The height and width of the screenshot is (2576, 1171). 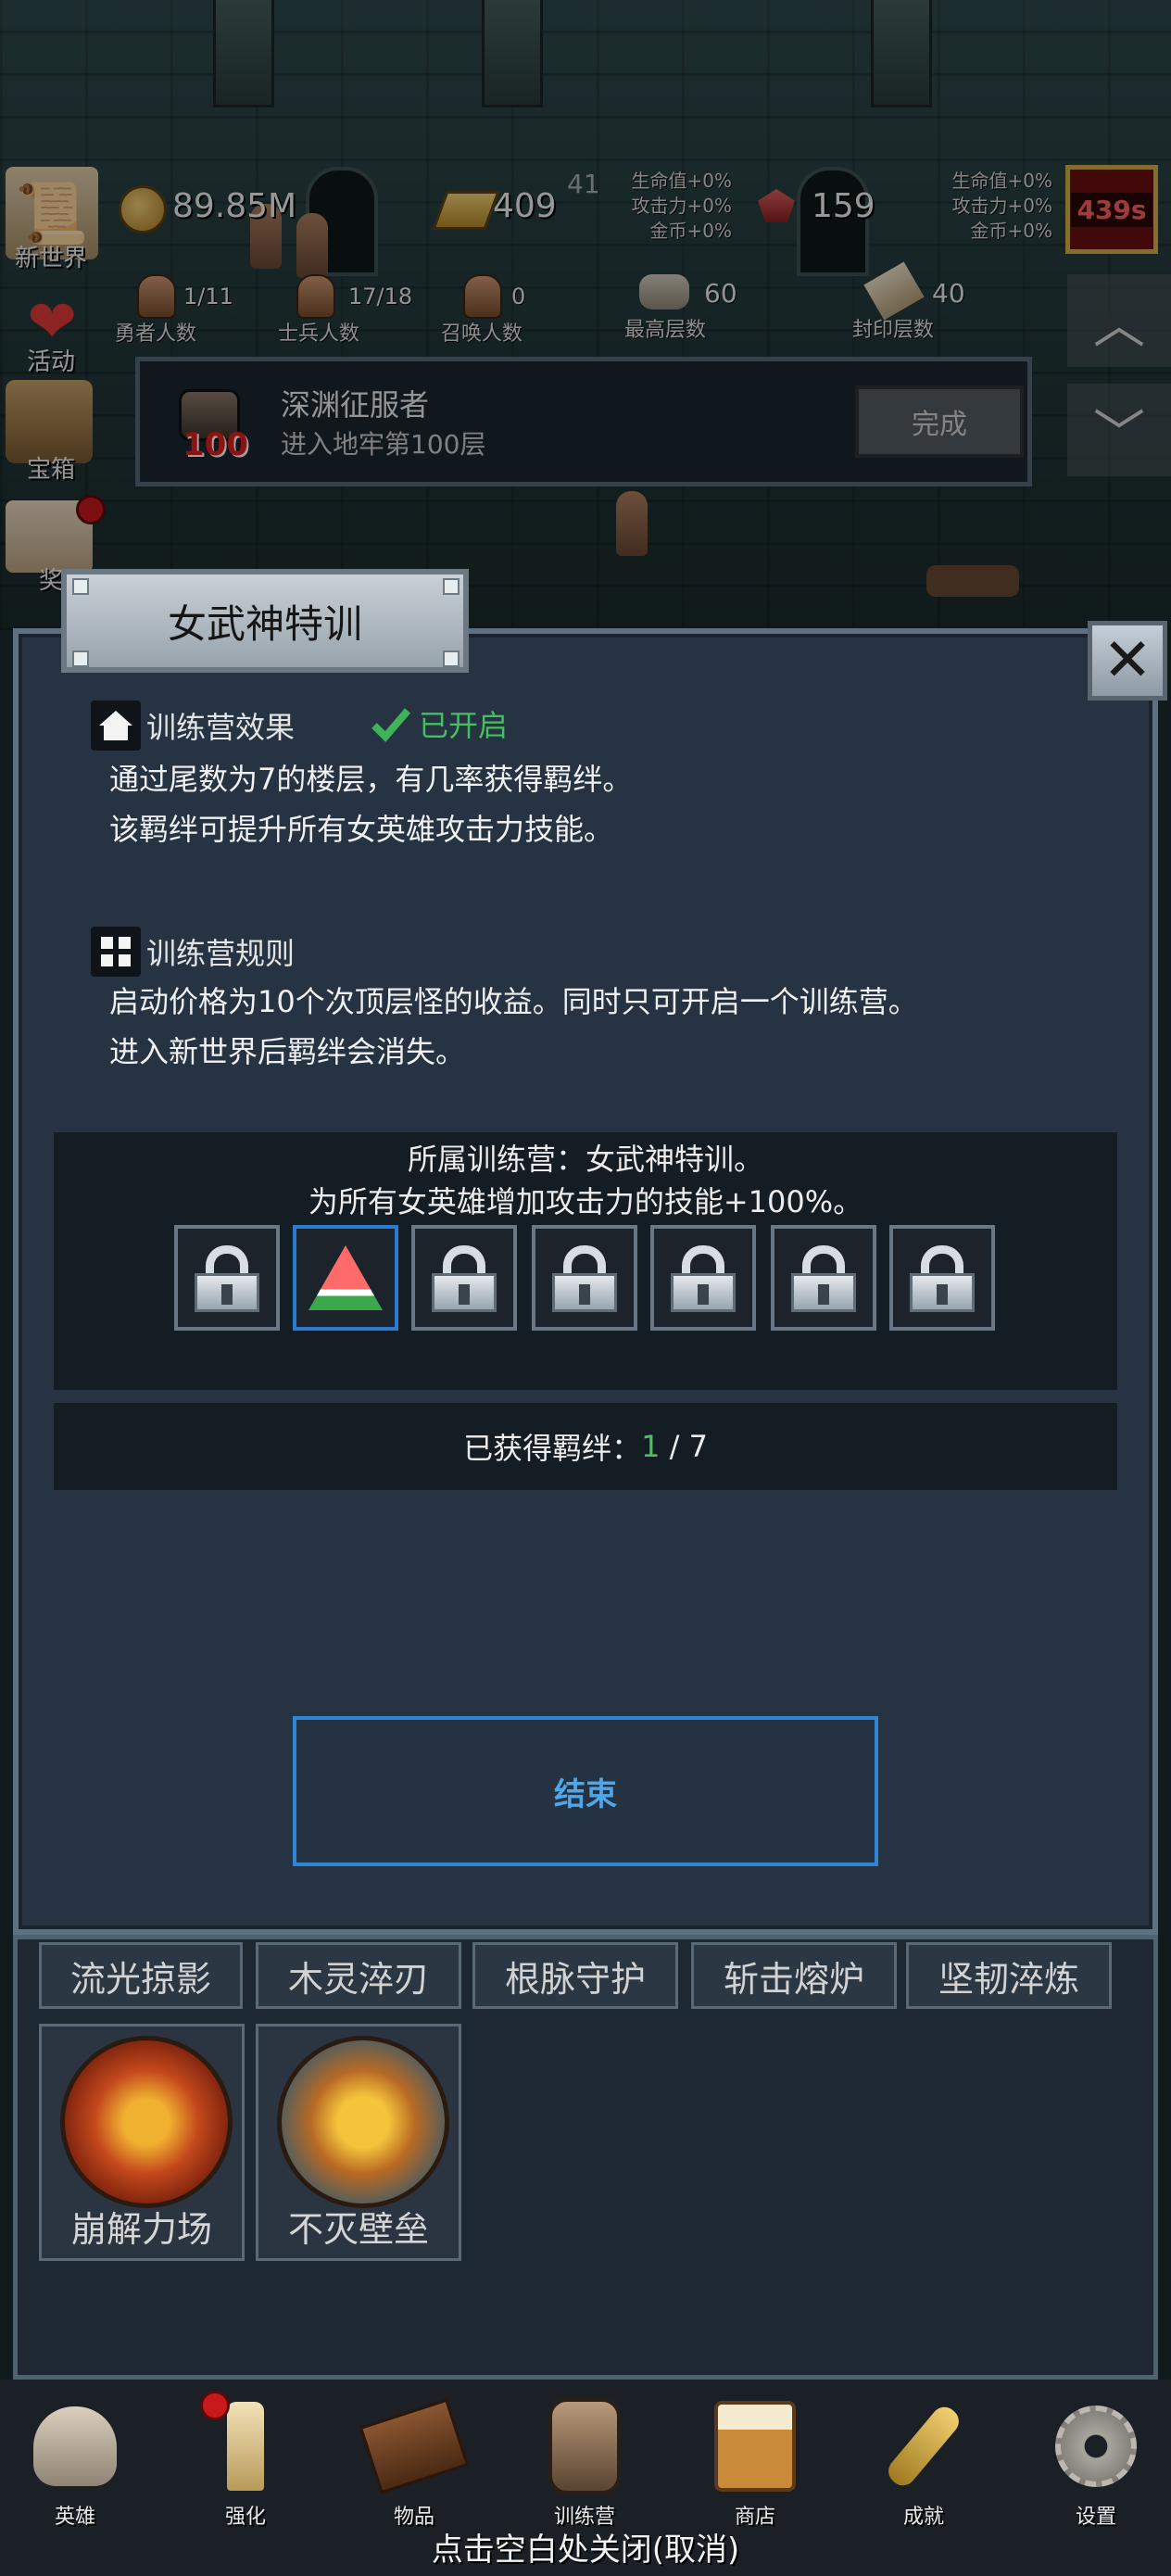 I want to click on nav-upgrade: 强化, so click(x=246, y=2462).